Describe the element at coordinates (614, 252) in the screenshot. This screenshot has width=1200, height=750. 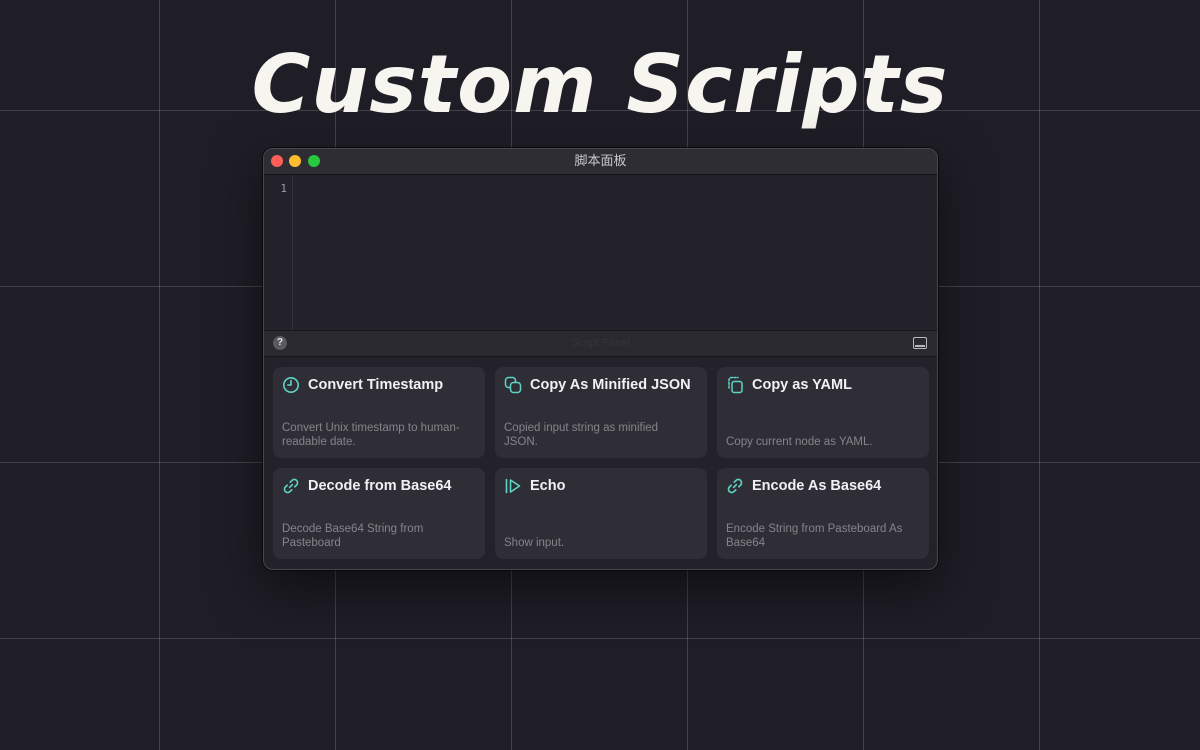
I see `editor-text-area` at that location.